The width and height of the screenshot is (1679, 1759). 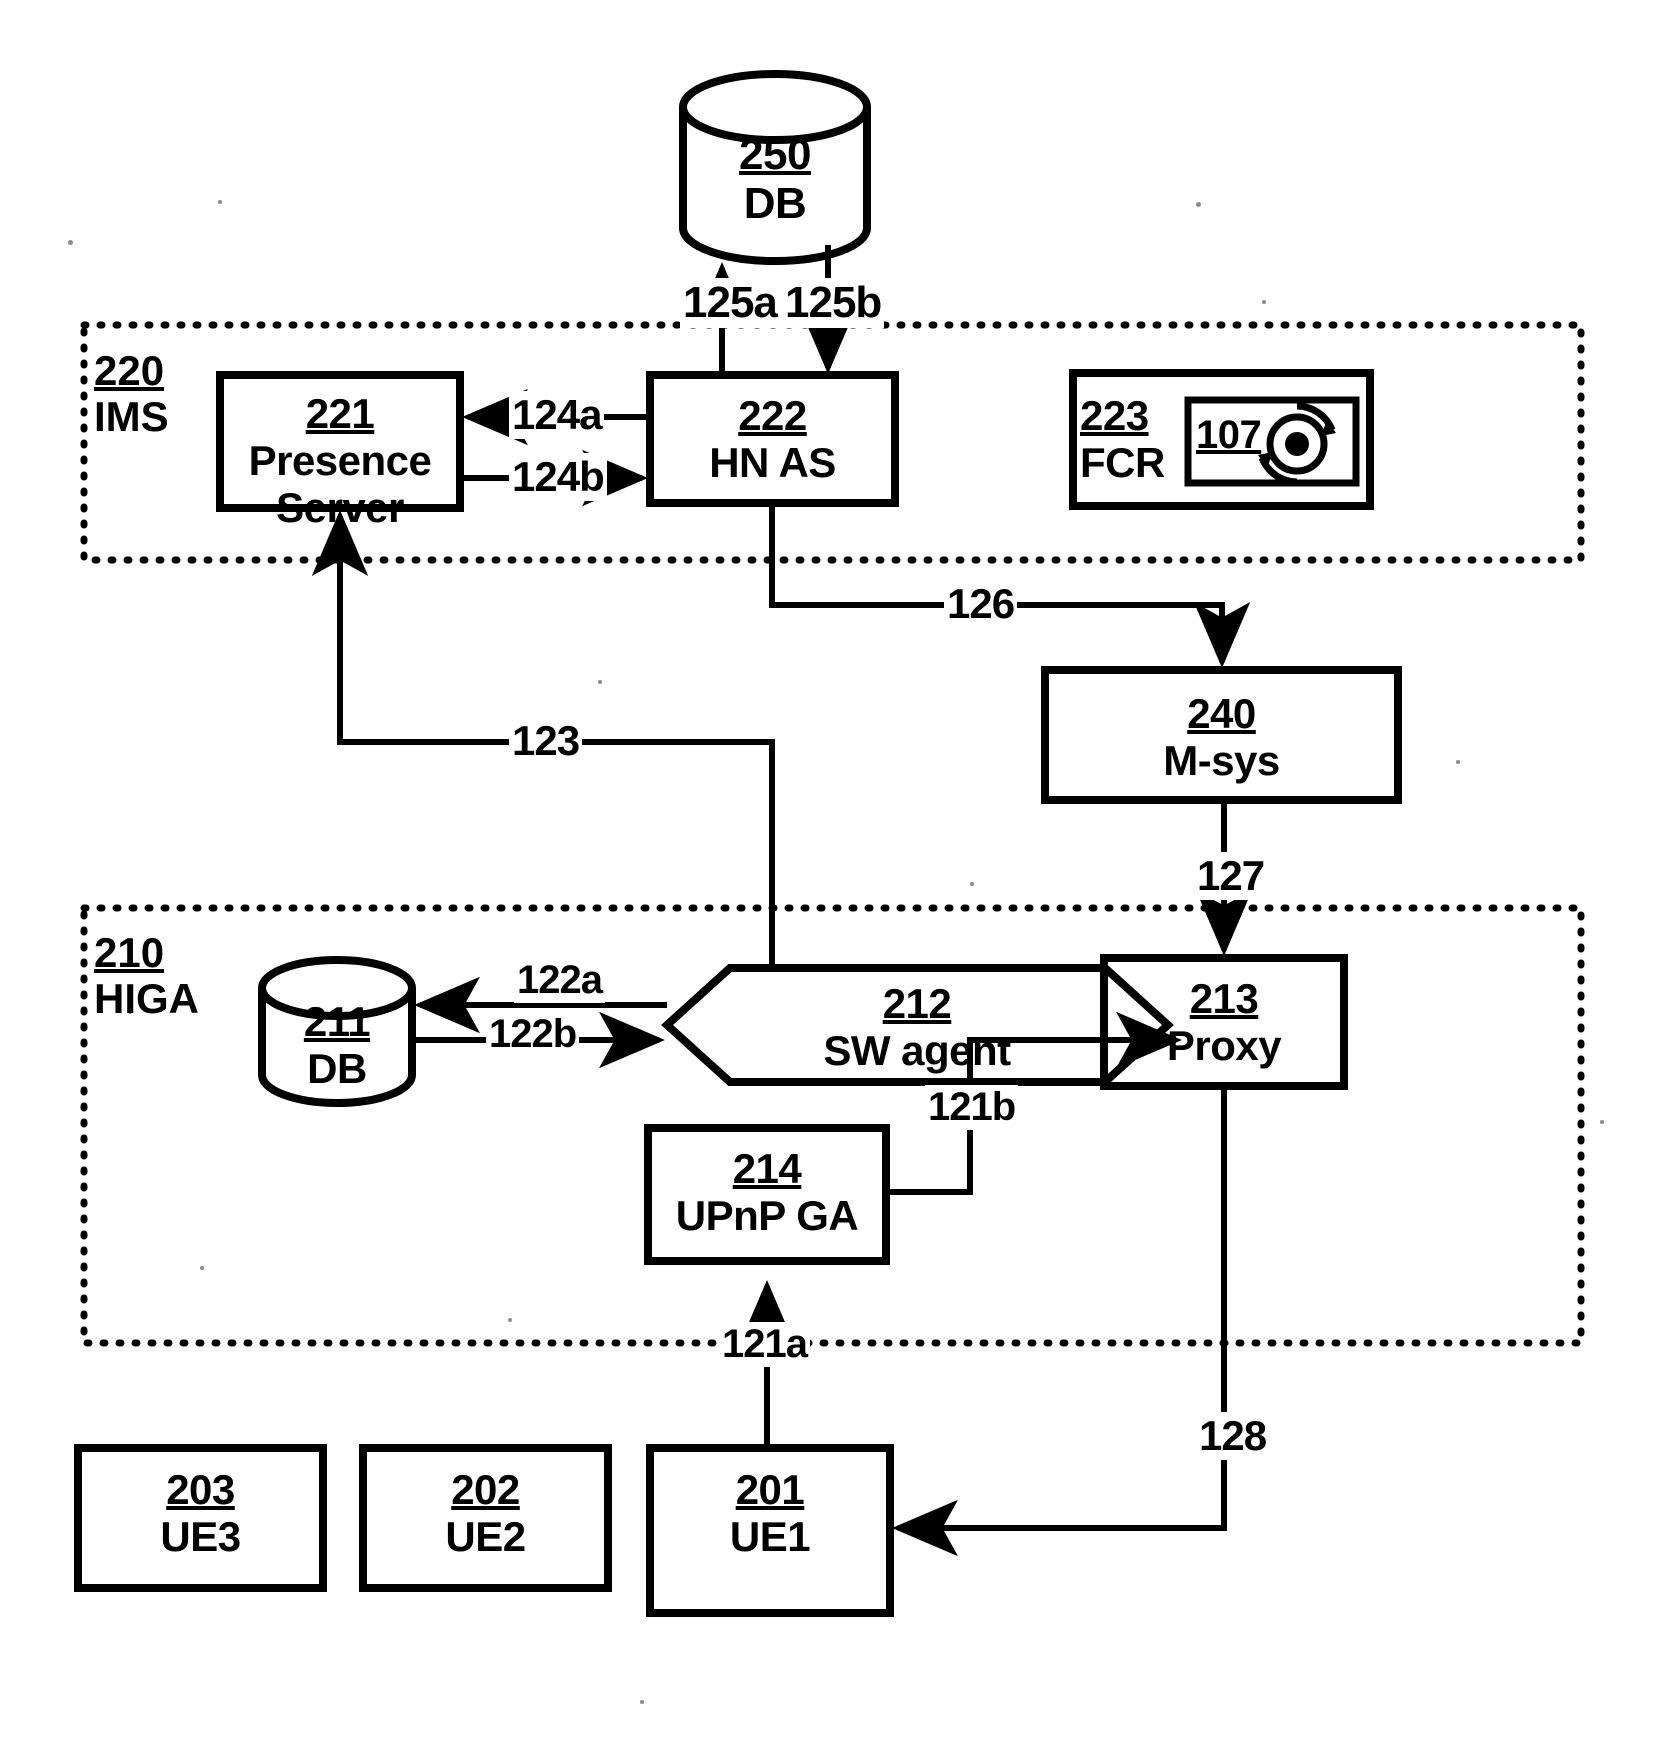 I want to click on node-name-msys: M-sys, so click(x=1221, y=761).